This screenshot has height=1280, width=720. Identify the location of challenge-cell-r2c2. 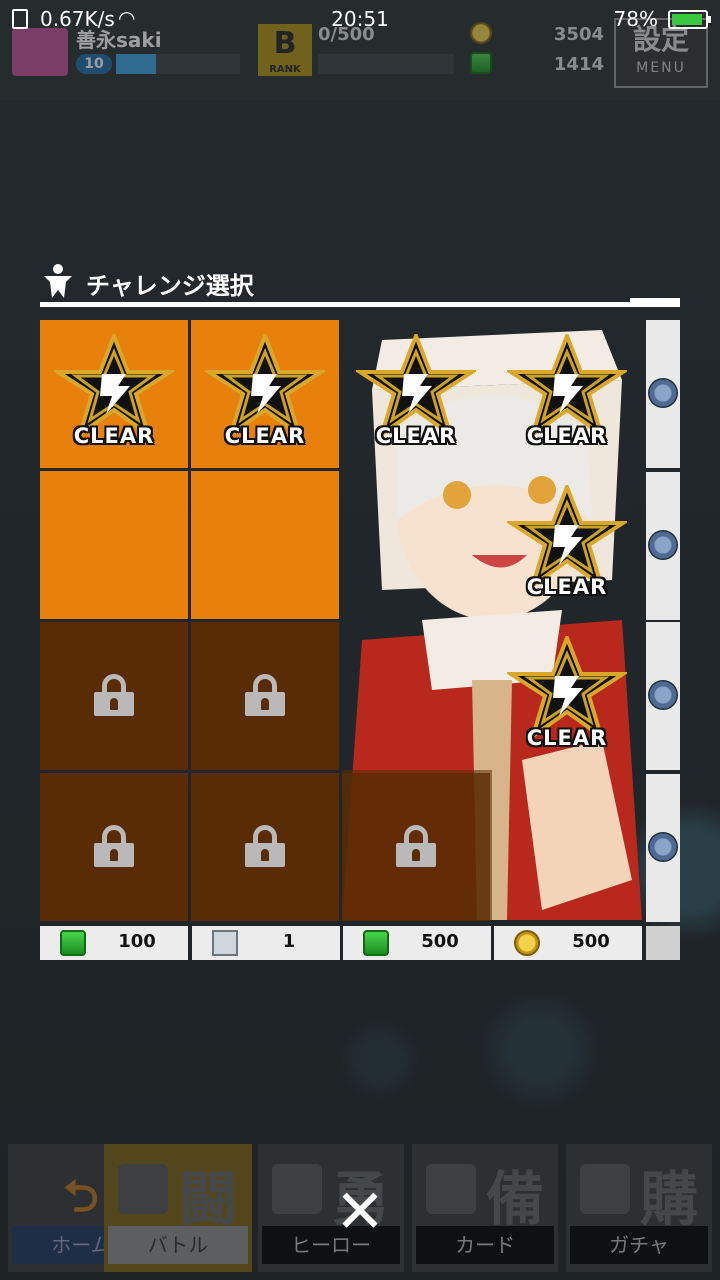
(265, 545).